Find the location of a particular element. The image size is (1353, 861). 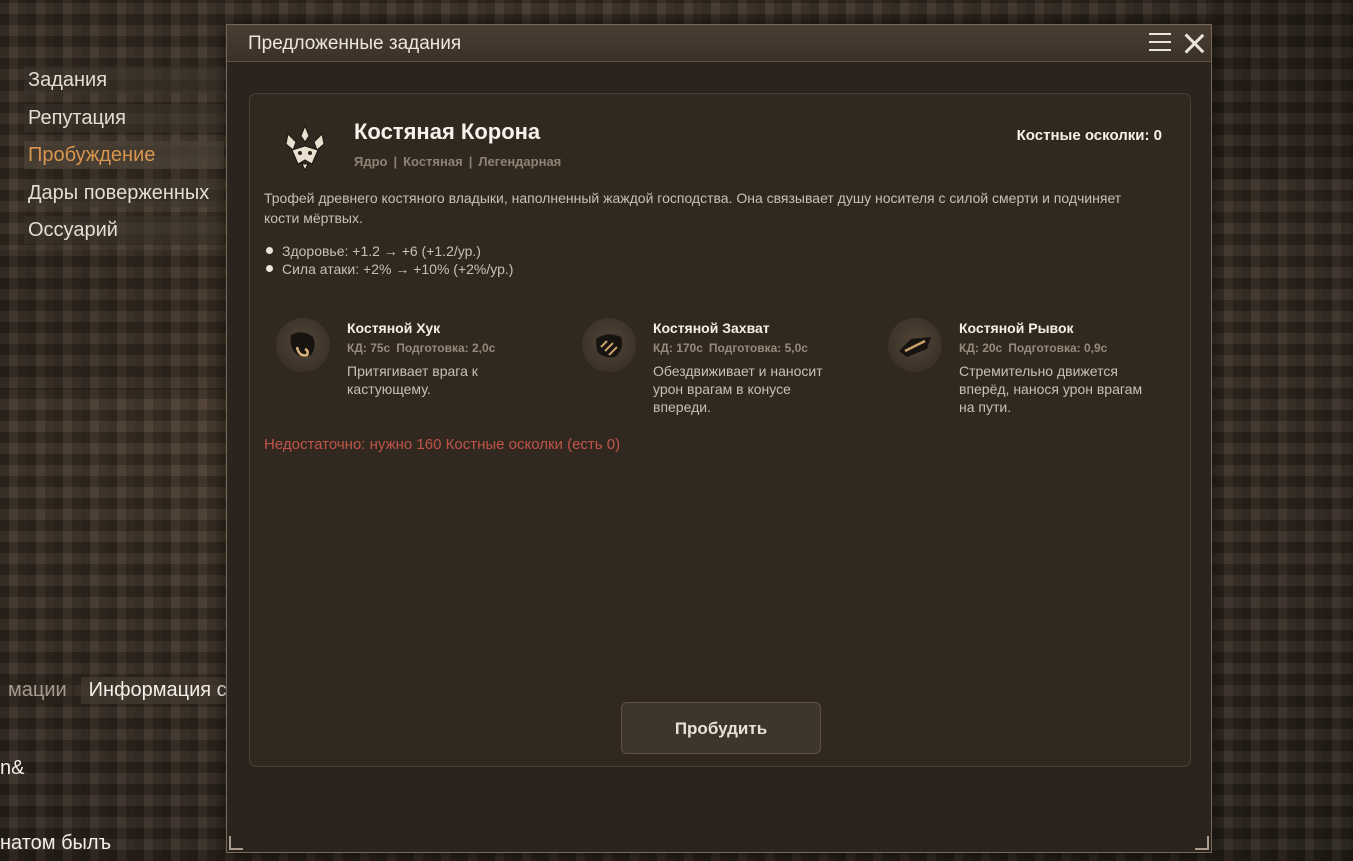

bone-crown-icon is located at coordinates (305, 148).